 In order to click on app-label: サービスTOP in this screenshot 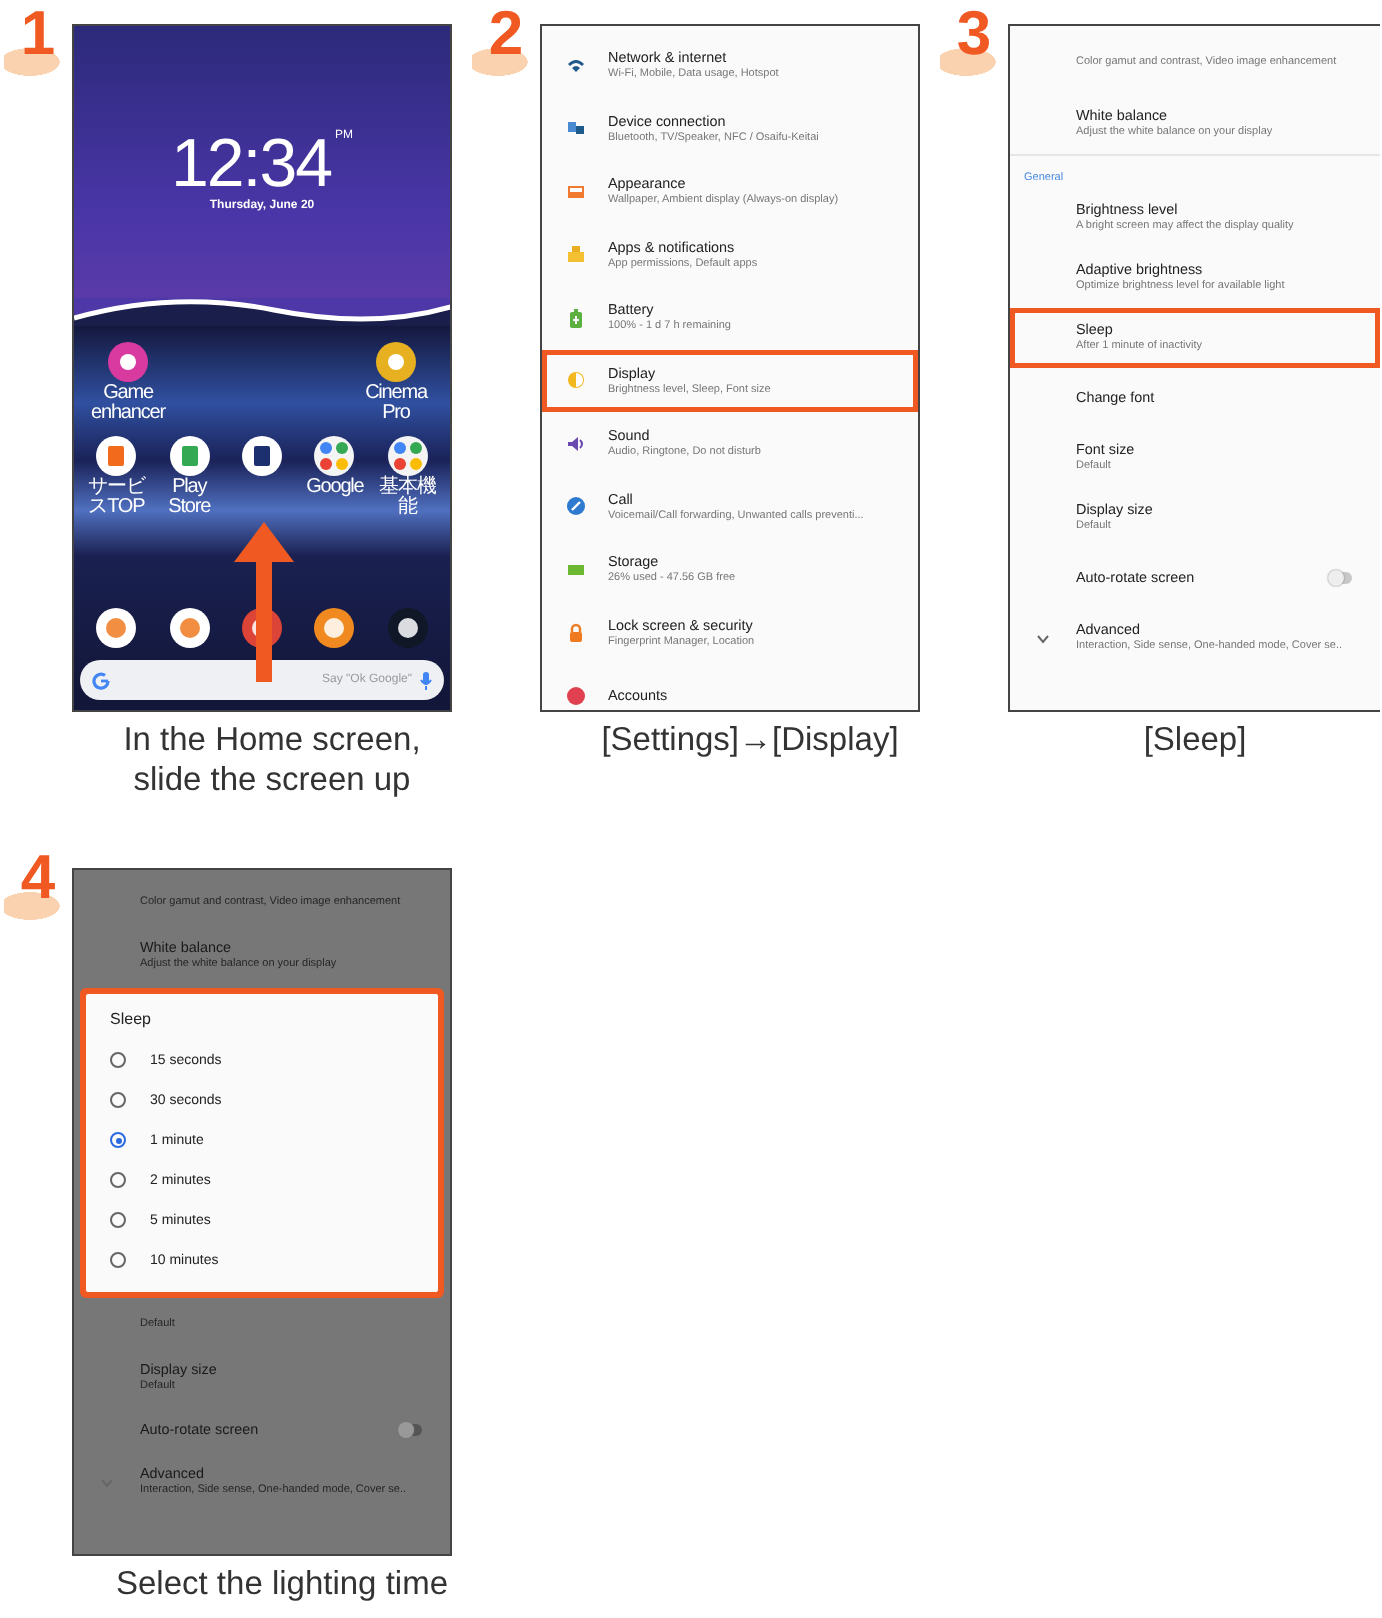, I will do `click(116, 498)`.